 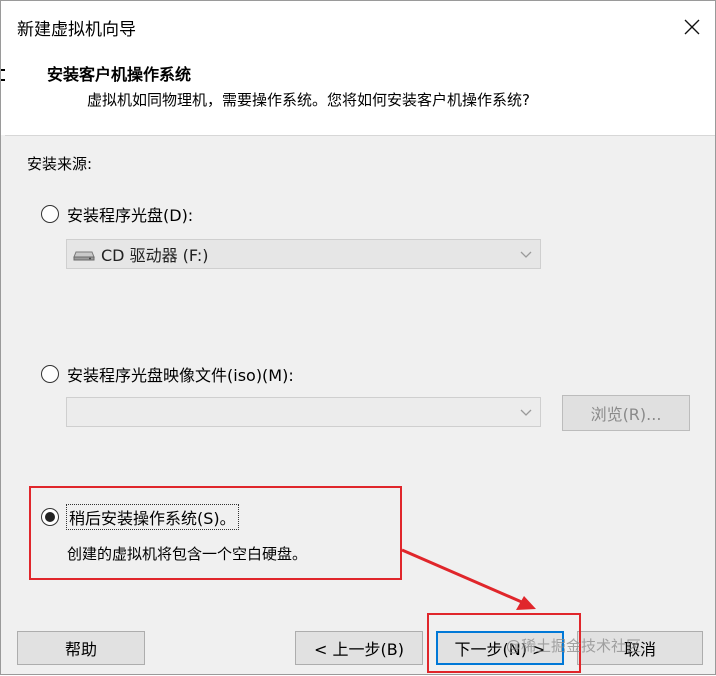 What do you see at coordinates (155, 255) in the screenshot?
I see `disc-drive-value: CD 驱动器 (F:)` at bounding box center [155, 255].